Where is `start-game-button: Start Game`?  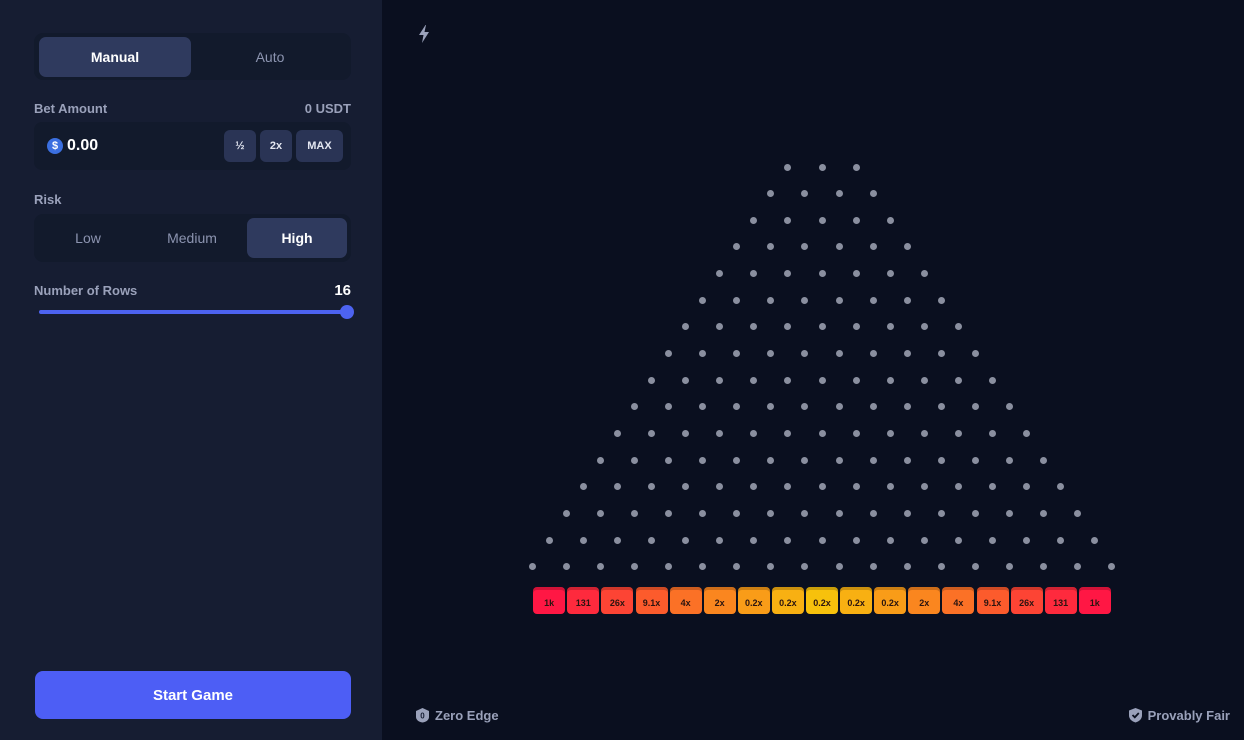
start-game-button: Start Game is located at coordinates (193, 695).